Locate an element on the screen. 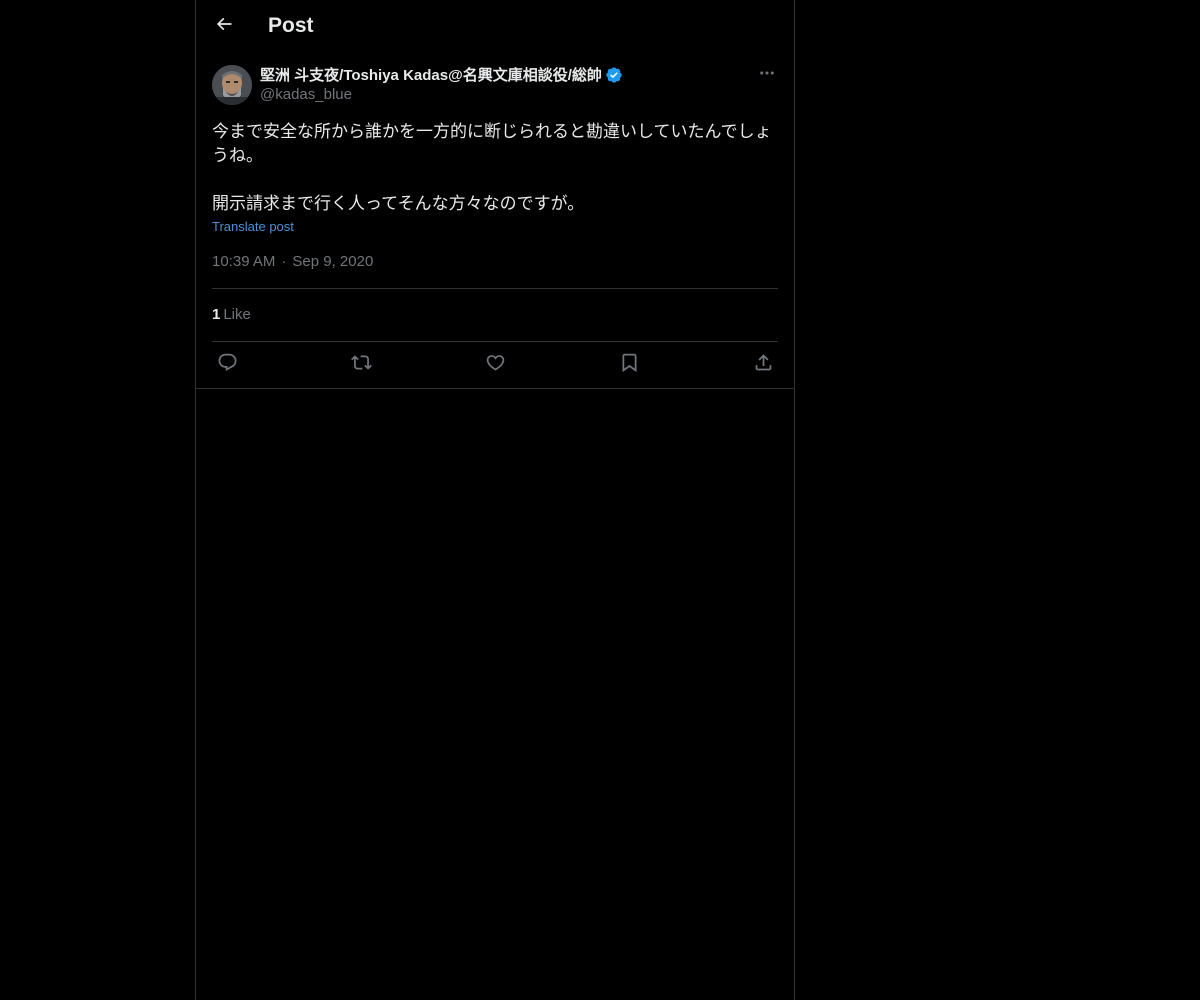 The image size is (1200, 1000). share-icon is located at coordinates (763, 365).